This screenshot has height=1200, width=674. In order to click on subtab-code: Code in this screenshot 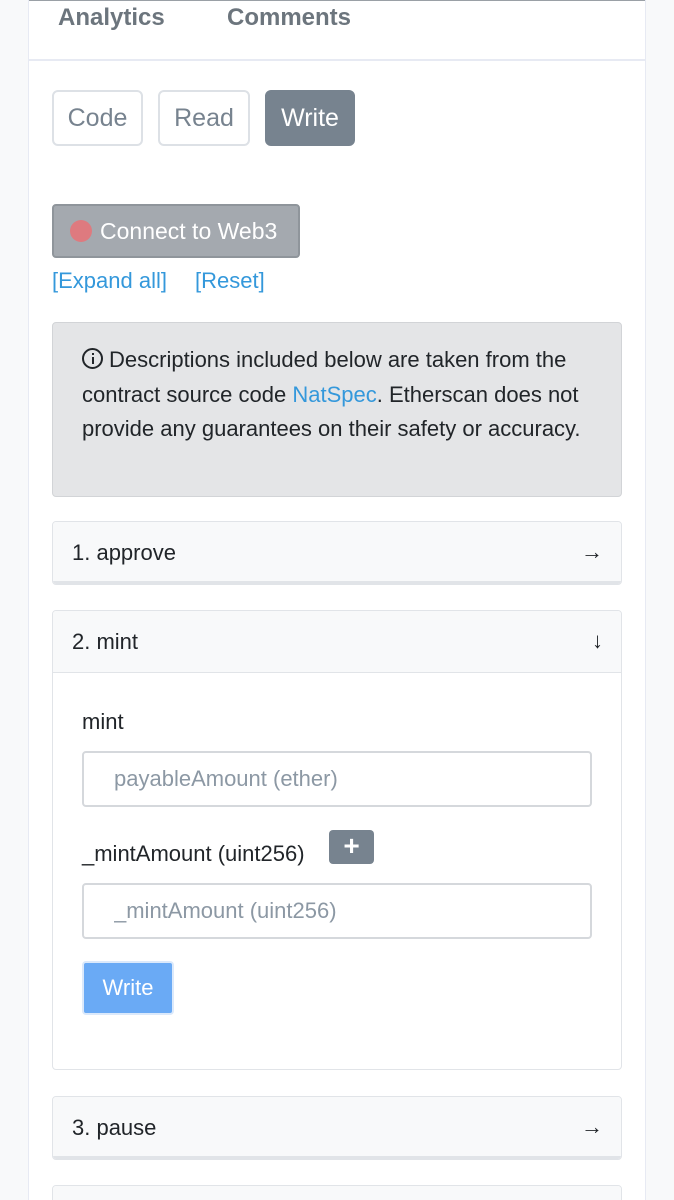, I will do `click(97, 118)`.